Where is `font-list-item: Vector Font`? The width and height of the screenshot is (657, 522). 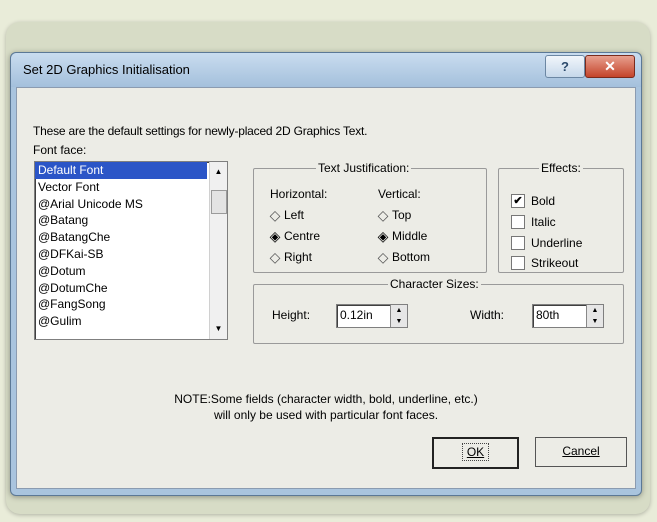
font-list-item: Vector Font is located at coordinates (131, 187).